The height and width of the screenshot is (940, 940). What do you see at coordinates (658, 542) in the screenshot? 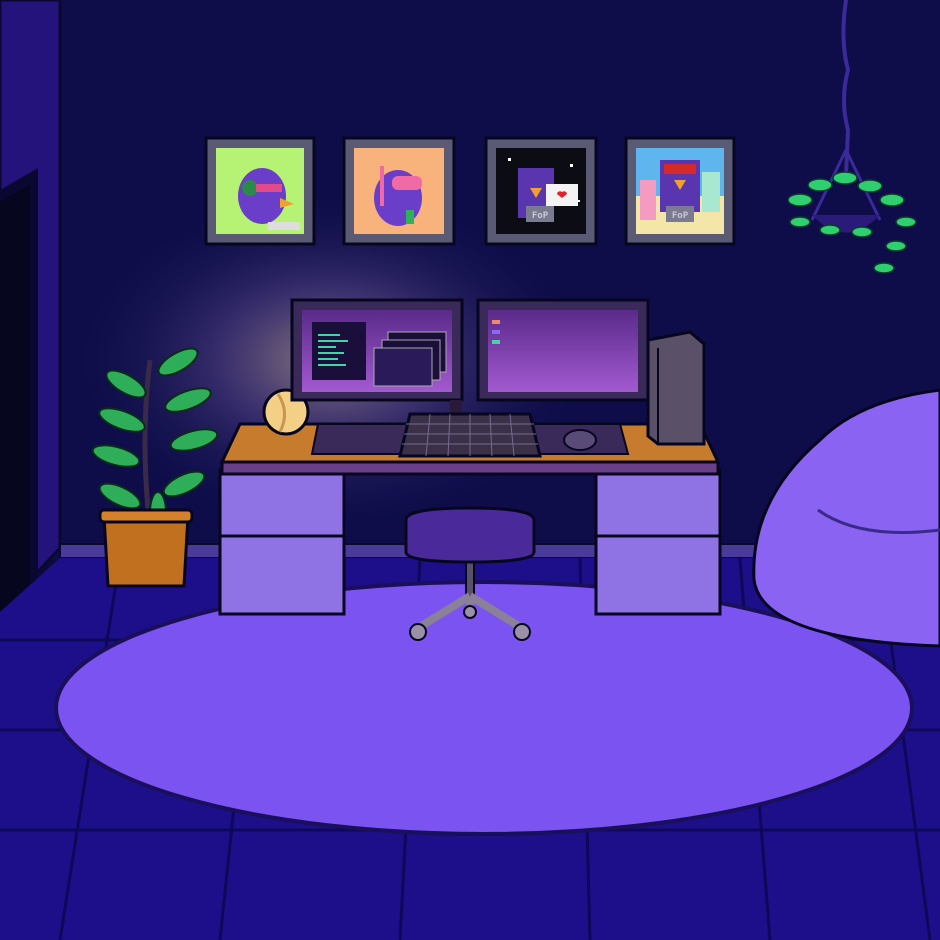
I see `drawer-unit-right` at bounding box center [658, 542].